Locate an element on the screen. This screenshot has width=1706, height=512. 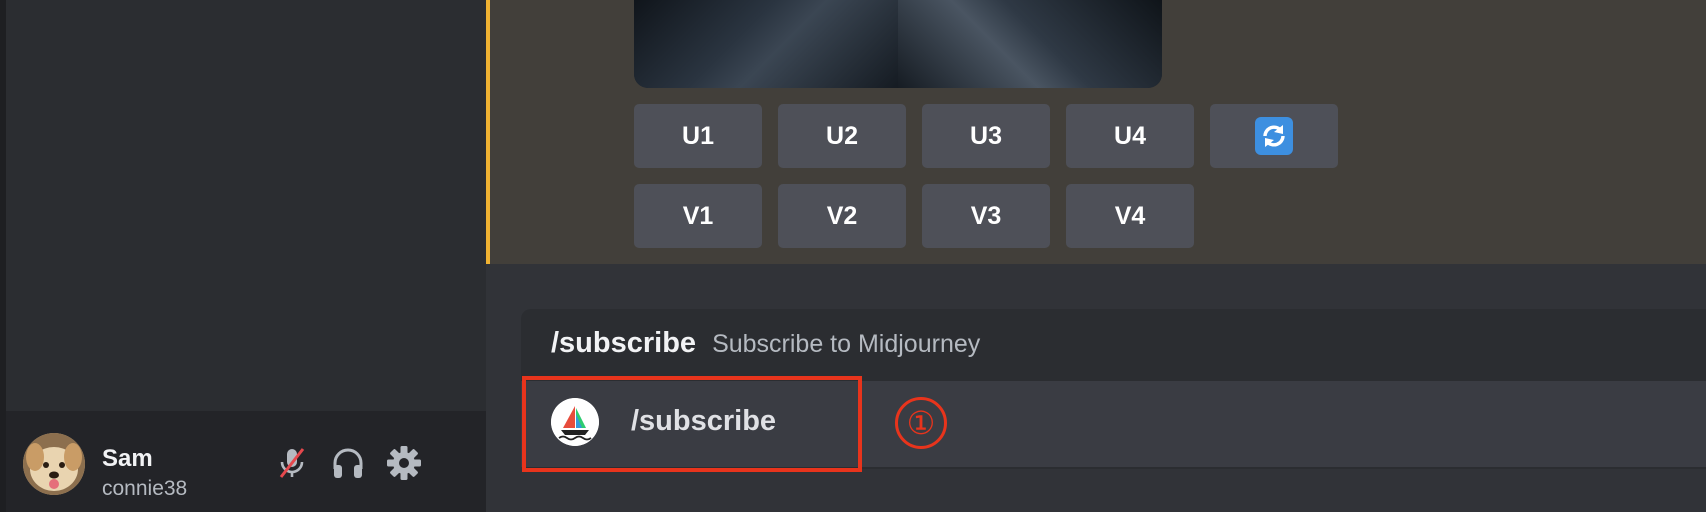
variation-2-button: V2 is located at coordinates (842, 216).